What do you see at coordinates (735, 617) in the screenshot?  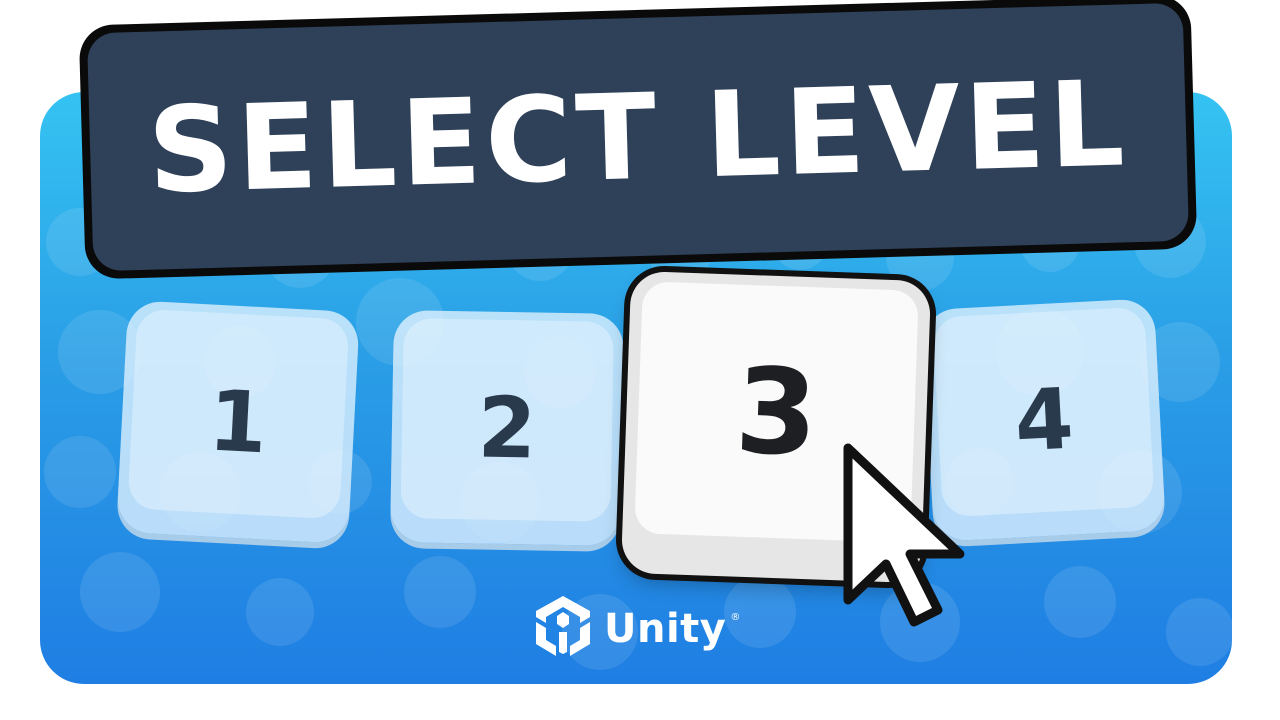 I see `registered-mark: ®` at bounding box center [735, 617].